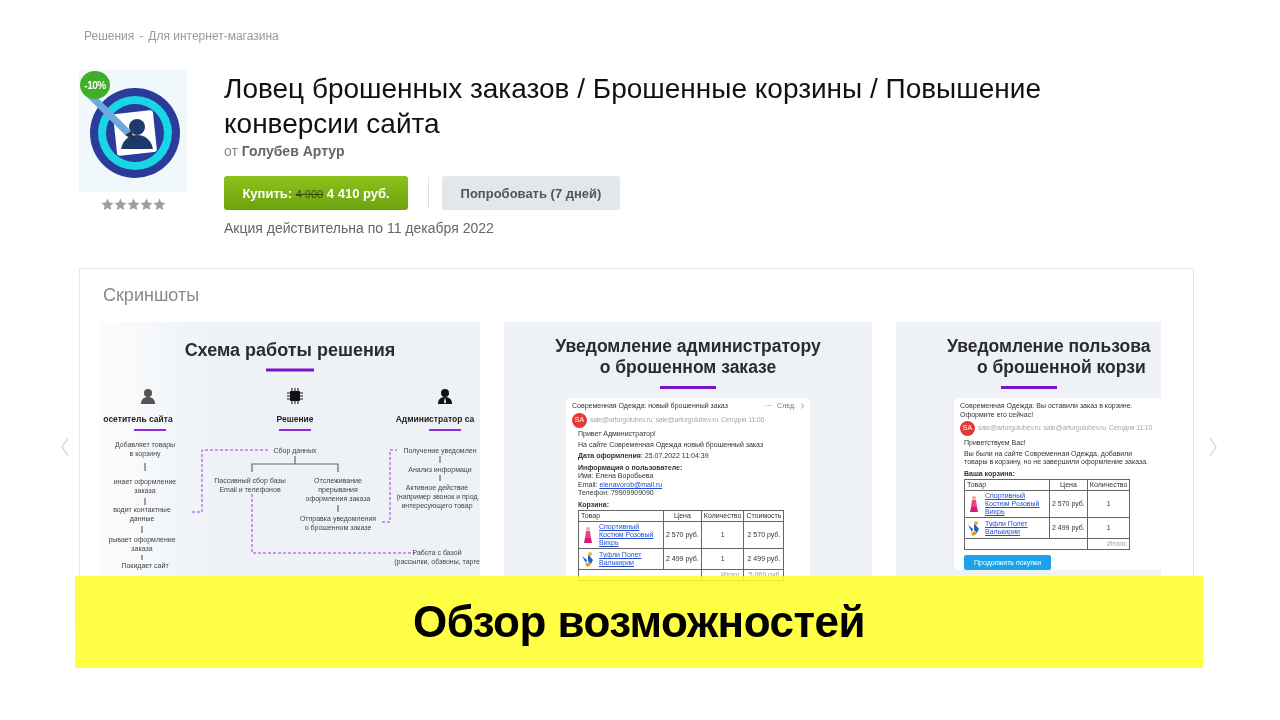  What do you see at coordinates (531, 193) in the screenshot?
I see `trial-button: Попробовать (7 дней)` at bounding box center [531, 193].